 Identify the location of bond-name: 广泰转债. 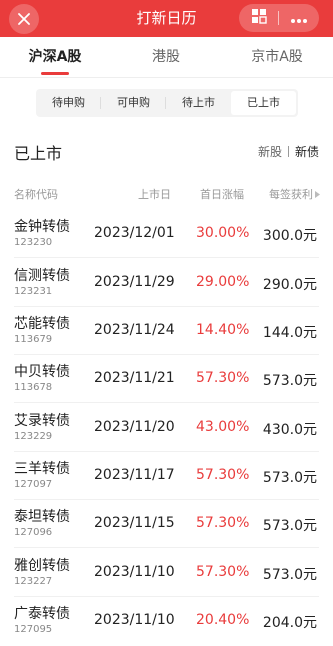
(42, 614).